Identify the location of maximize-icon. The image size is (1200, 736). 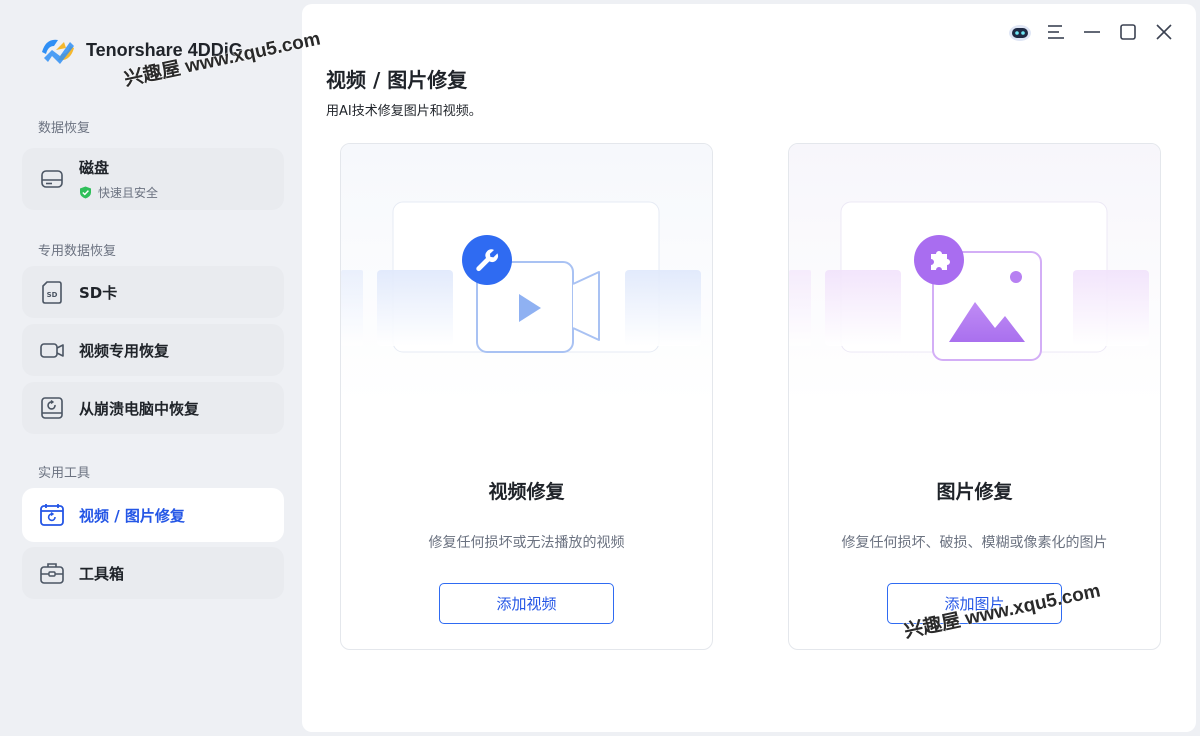
(1128, 32).